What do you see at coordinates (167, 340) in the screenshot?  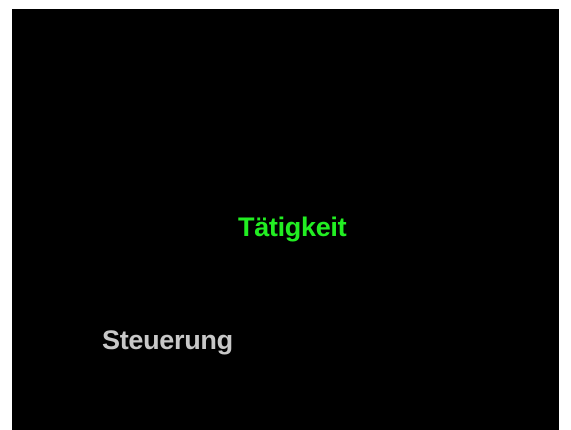 I see `menu-item-steuerung: Steuerung` at bounding box center [167, 340].